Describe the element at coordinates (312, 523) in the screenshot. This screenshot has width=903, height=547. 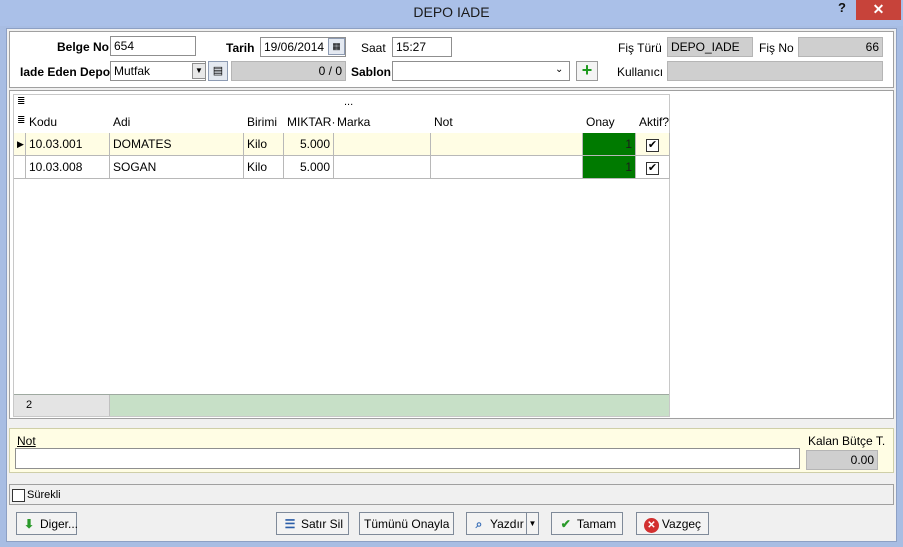
I see `satir-sil-button: ☰ Satır Sil` at that location.